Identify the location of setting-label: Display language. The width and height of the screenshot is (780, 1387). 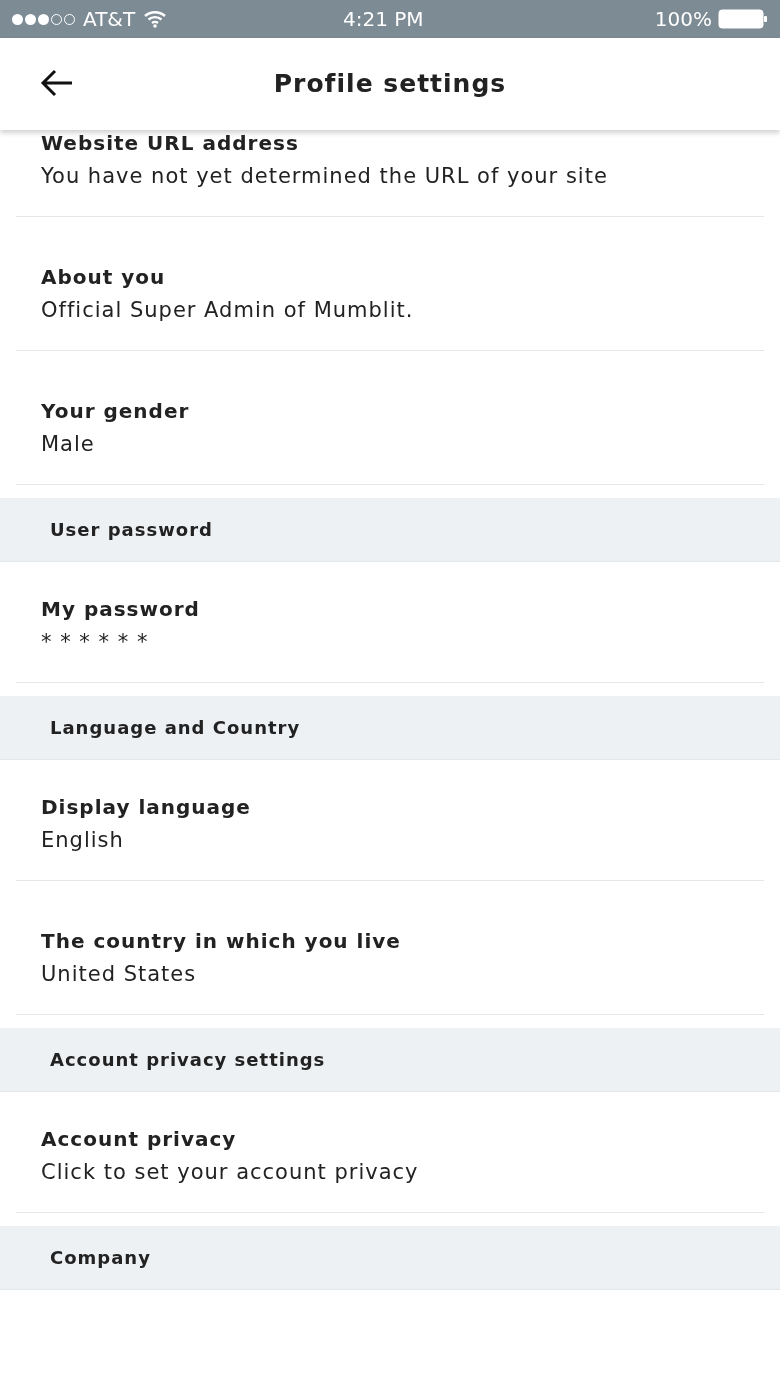
(146, 807).